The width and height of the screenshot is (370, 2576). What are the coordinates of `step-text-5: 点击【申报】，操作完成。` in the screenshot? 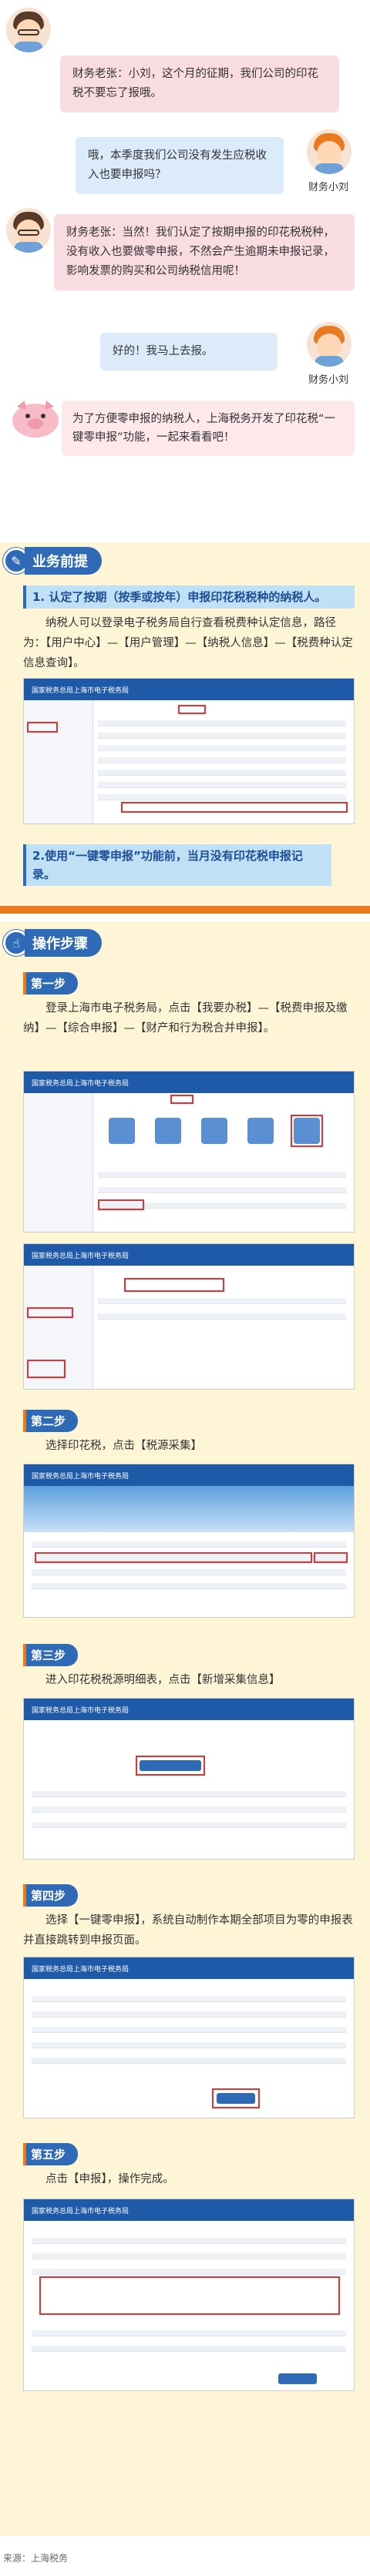 It's located at (110, 2179).